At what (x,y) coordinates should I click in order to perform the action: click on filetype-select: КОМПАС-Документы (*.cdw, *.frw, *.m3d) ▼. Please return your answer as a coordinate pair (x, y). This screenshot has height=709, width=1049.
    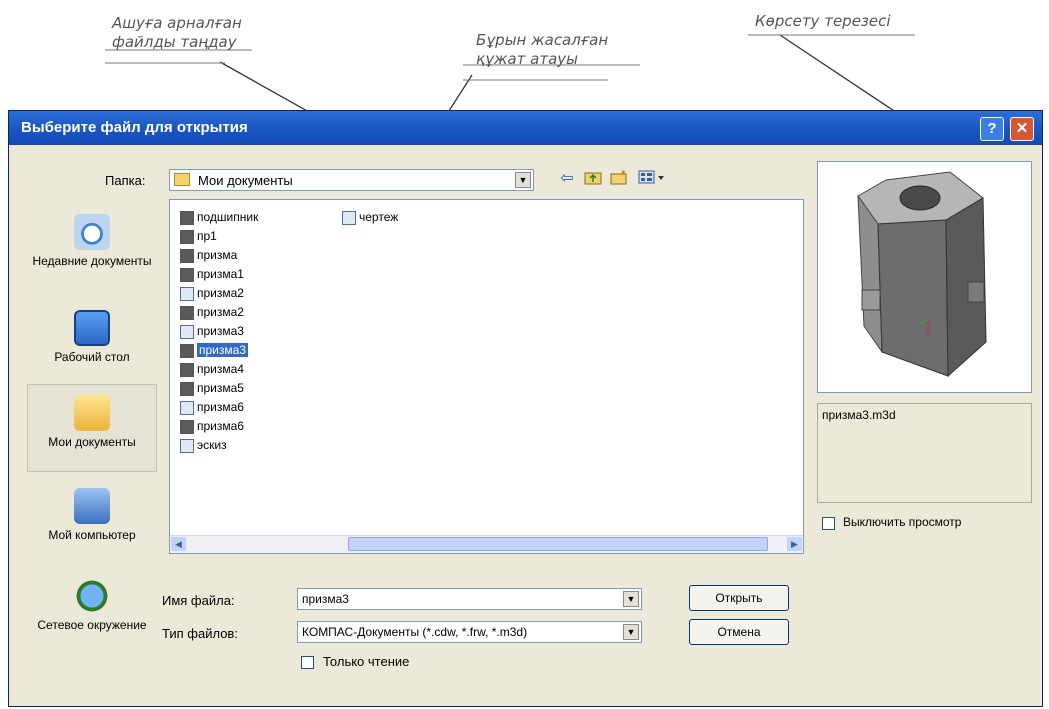
    Looking at the image, I should click on (469, 632).